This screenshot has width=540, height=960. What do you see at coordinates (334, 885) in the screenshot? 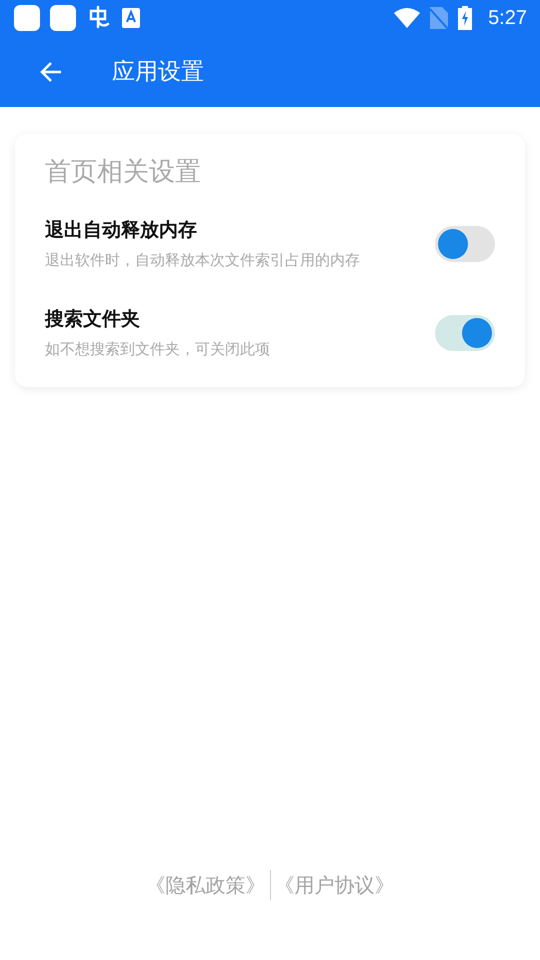
I see `footer-link: 《用户协议》` at bounding box center [334, 885].